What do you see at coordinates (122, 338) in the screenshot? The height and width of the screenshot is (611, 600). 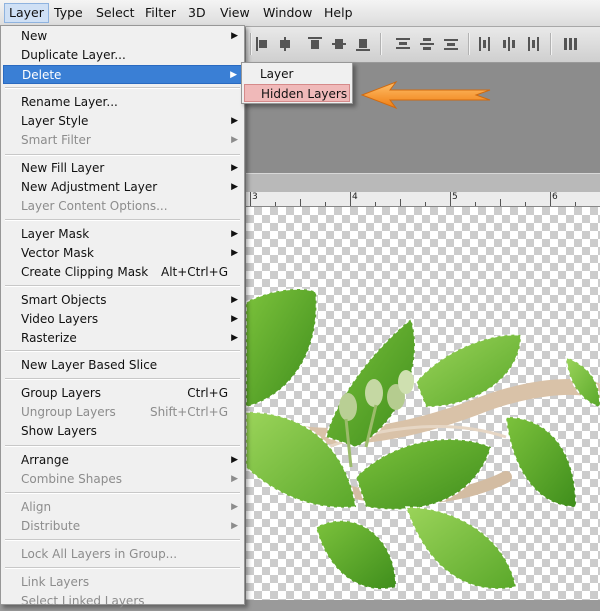 I see `menu-item-rasterize: Rasterize ▶` at bounding box center [122, 338].